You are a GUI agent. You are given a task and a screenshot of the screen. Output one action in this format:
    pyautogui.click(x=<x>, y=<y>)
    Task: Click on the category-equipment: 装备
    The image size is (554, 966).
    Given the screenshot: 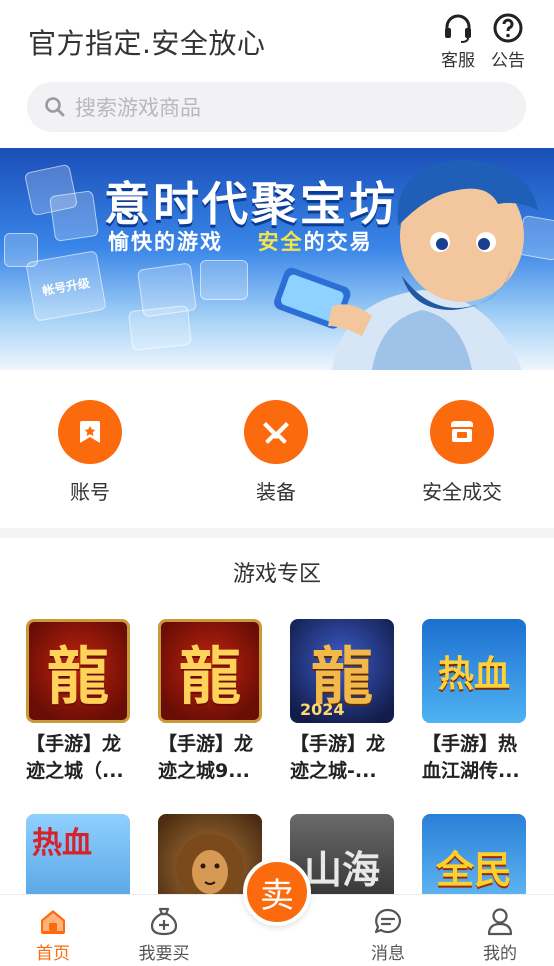 What is the action you would take?
    pyautogui.click(x=276, y=452)
    